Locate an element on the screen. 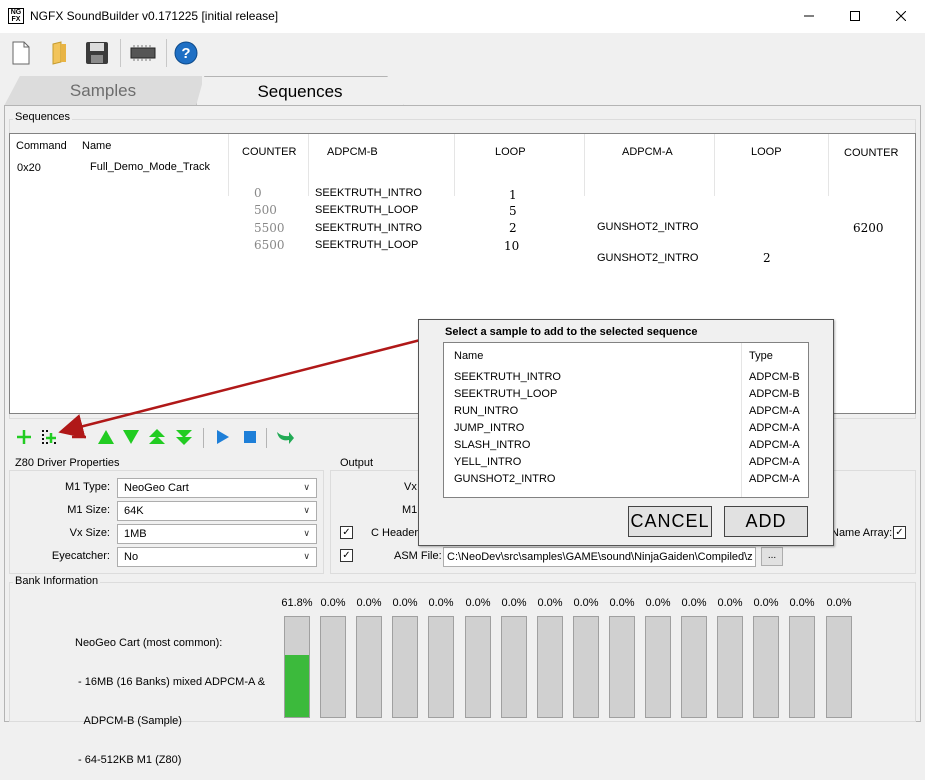 This screenshot has width=925, height=780. name-array-checkbox: ✓ is located at coordinates (899, 532).